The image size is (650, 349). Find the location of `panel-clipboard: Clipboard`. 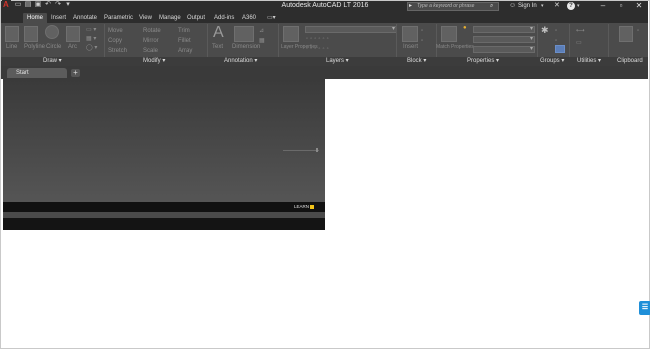

panel-clipboard: Clipboard is located at coordinates (630, 61).